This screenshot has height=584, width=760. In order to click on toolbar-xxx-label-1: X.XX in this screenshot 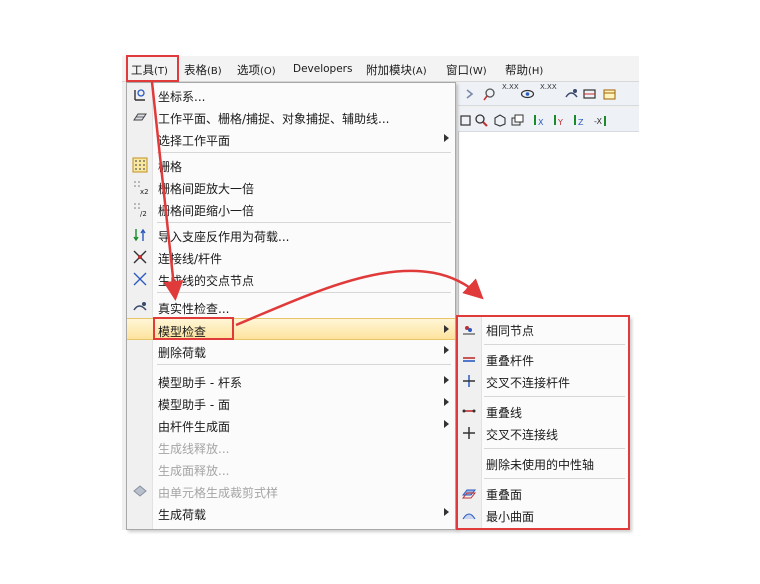, I will do `click(510, 87)`.